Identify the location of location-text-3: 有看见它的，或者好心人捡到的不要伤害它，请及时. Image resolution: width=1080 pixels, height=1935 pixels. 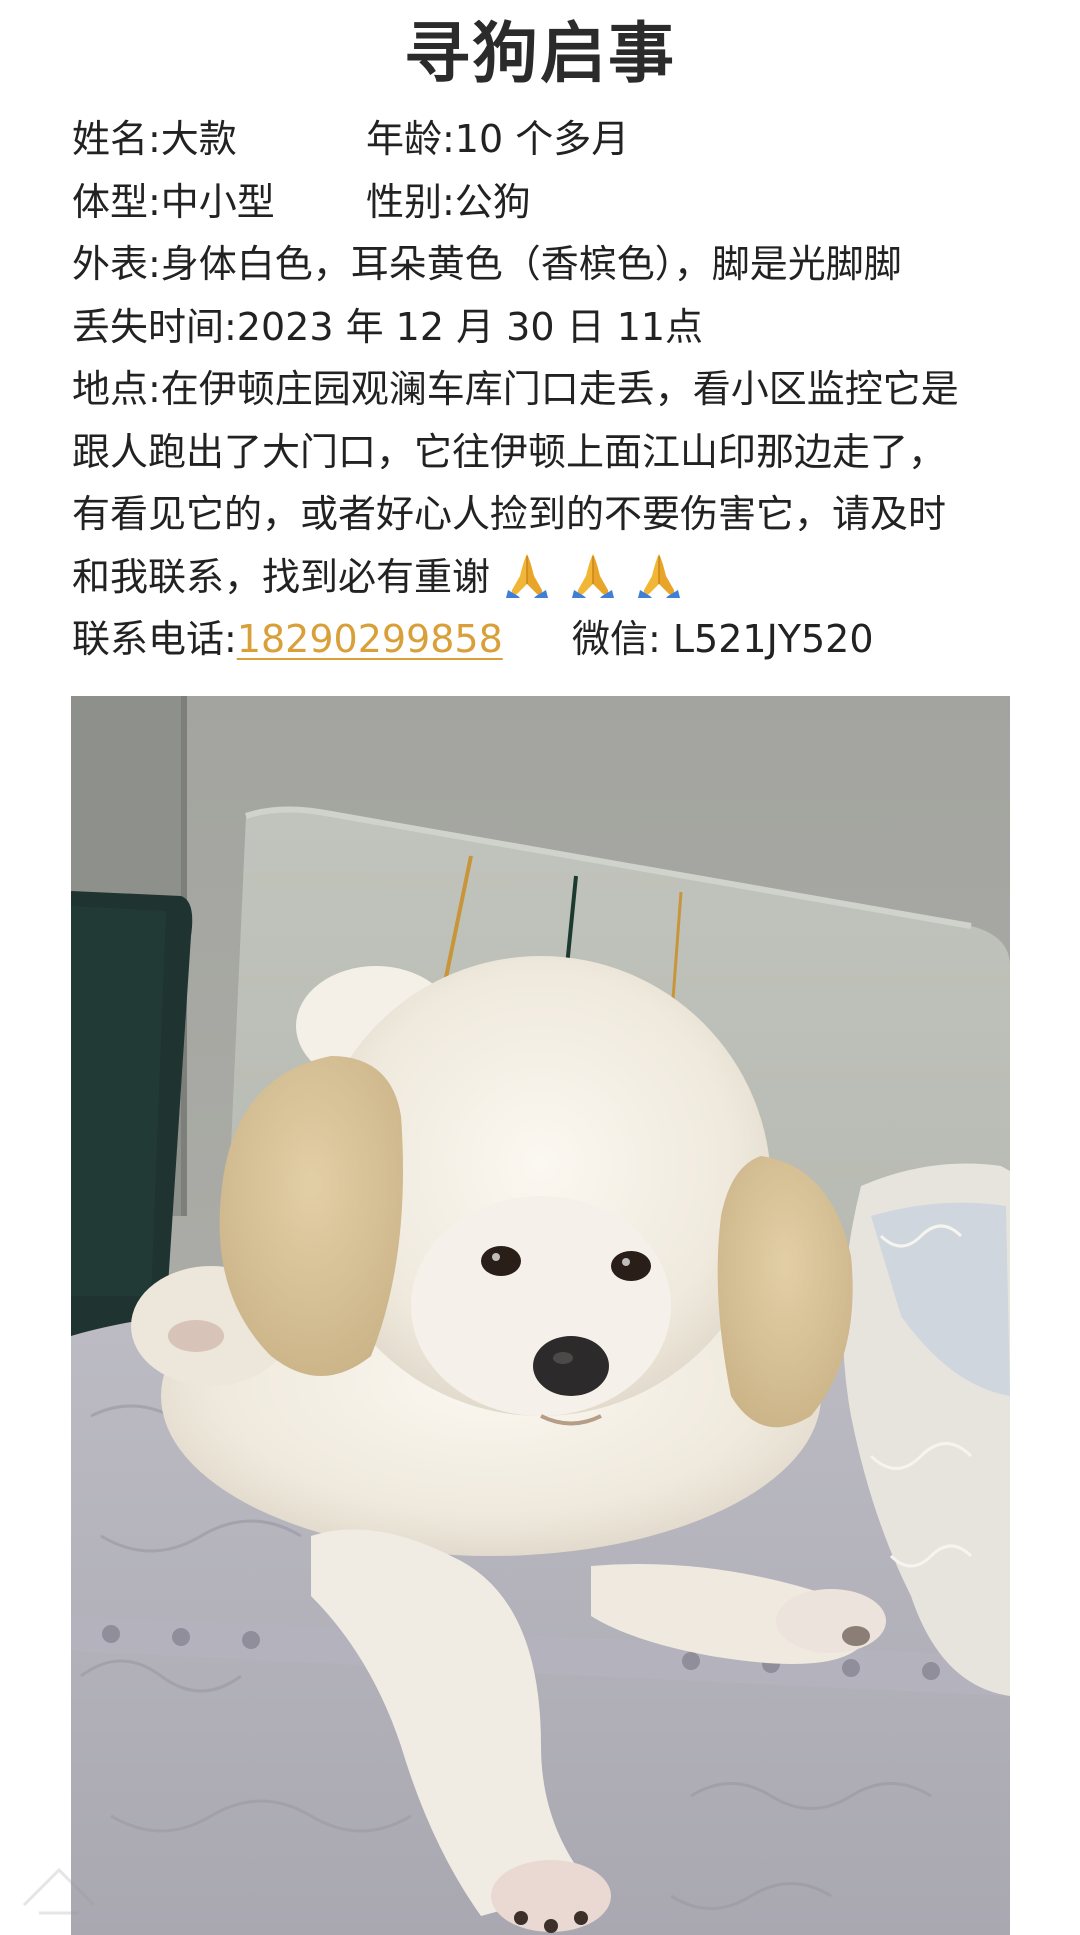
(509, 514).